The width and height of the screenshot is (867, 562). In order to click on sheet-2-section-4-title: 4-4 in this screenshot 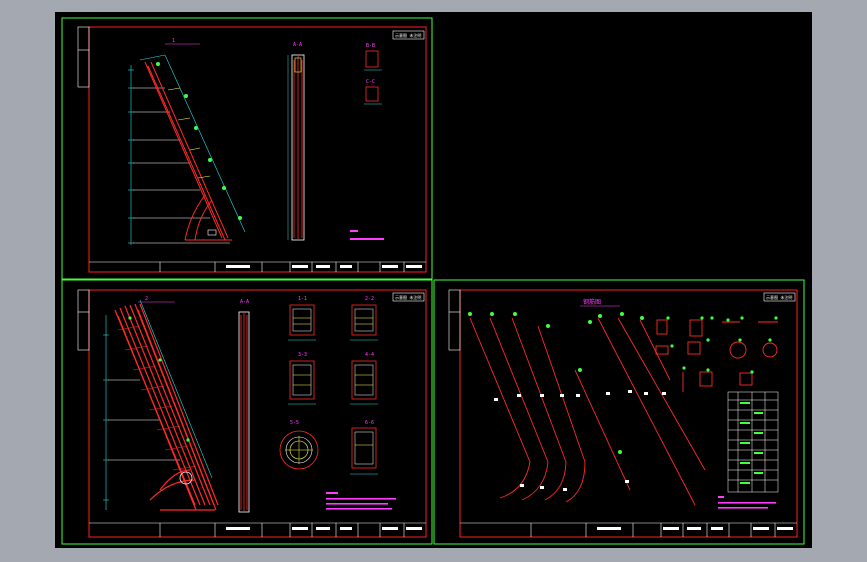, I will do `click(369, 355)`.